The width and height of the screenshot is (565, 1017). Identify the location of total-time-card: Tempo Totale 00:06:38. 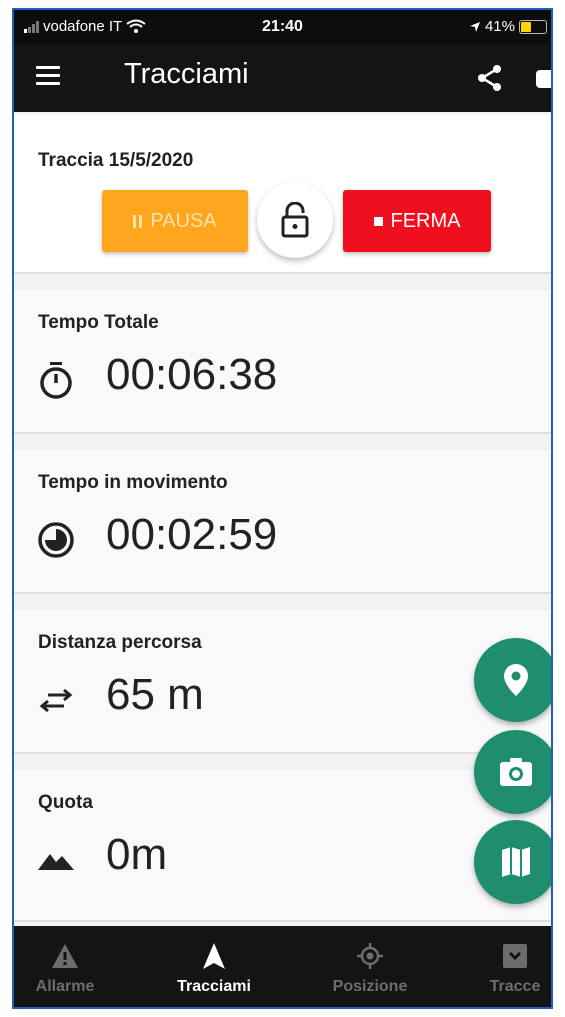
(282, 361).